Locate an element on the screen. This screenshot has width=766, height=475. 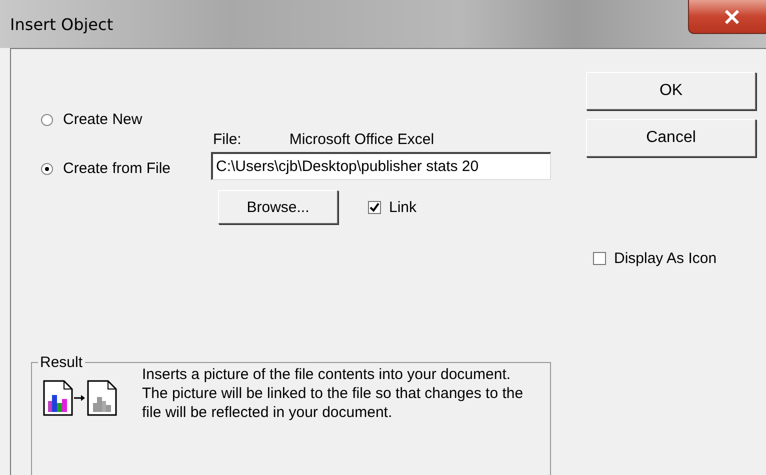
close-icon is located at coordinates (732, 17).